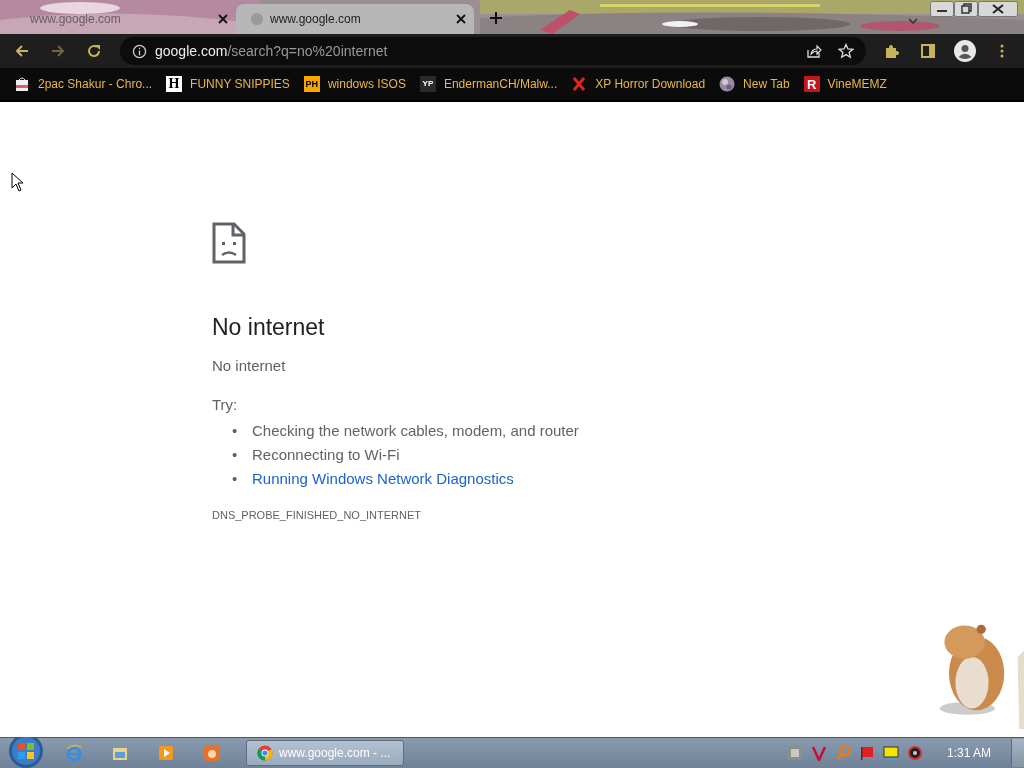  What do you see at coordinates (271, 51) in the screenshot?
I see `url-text: google.com/search?q=no%20internet` at bounding box center [271, 51].